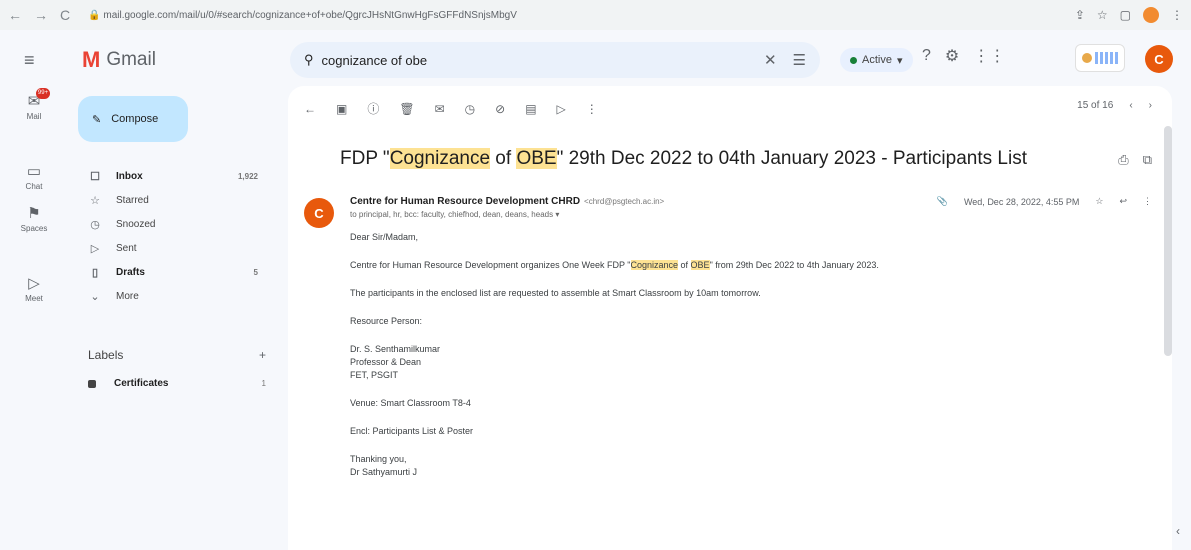  I want to click on search-icon: ⚲, so click(309, 60).